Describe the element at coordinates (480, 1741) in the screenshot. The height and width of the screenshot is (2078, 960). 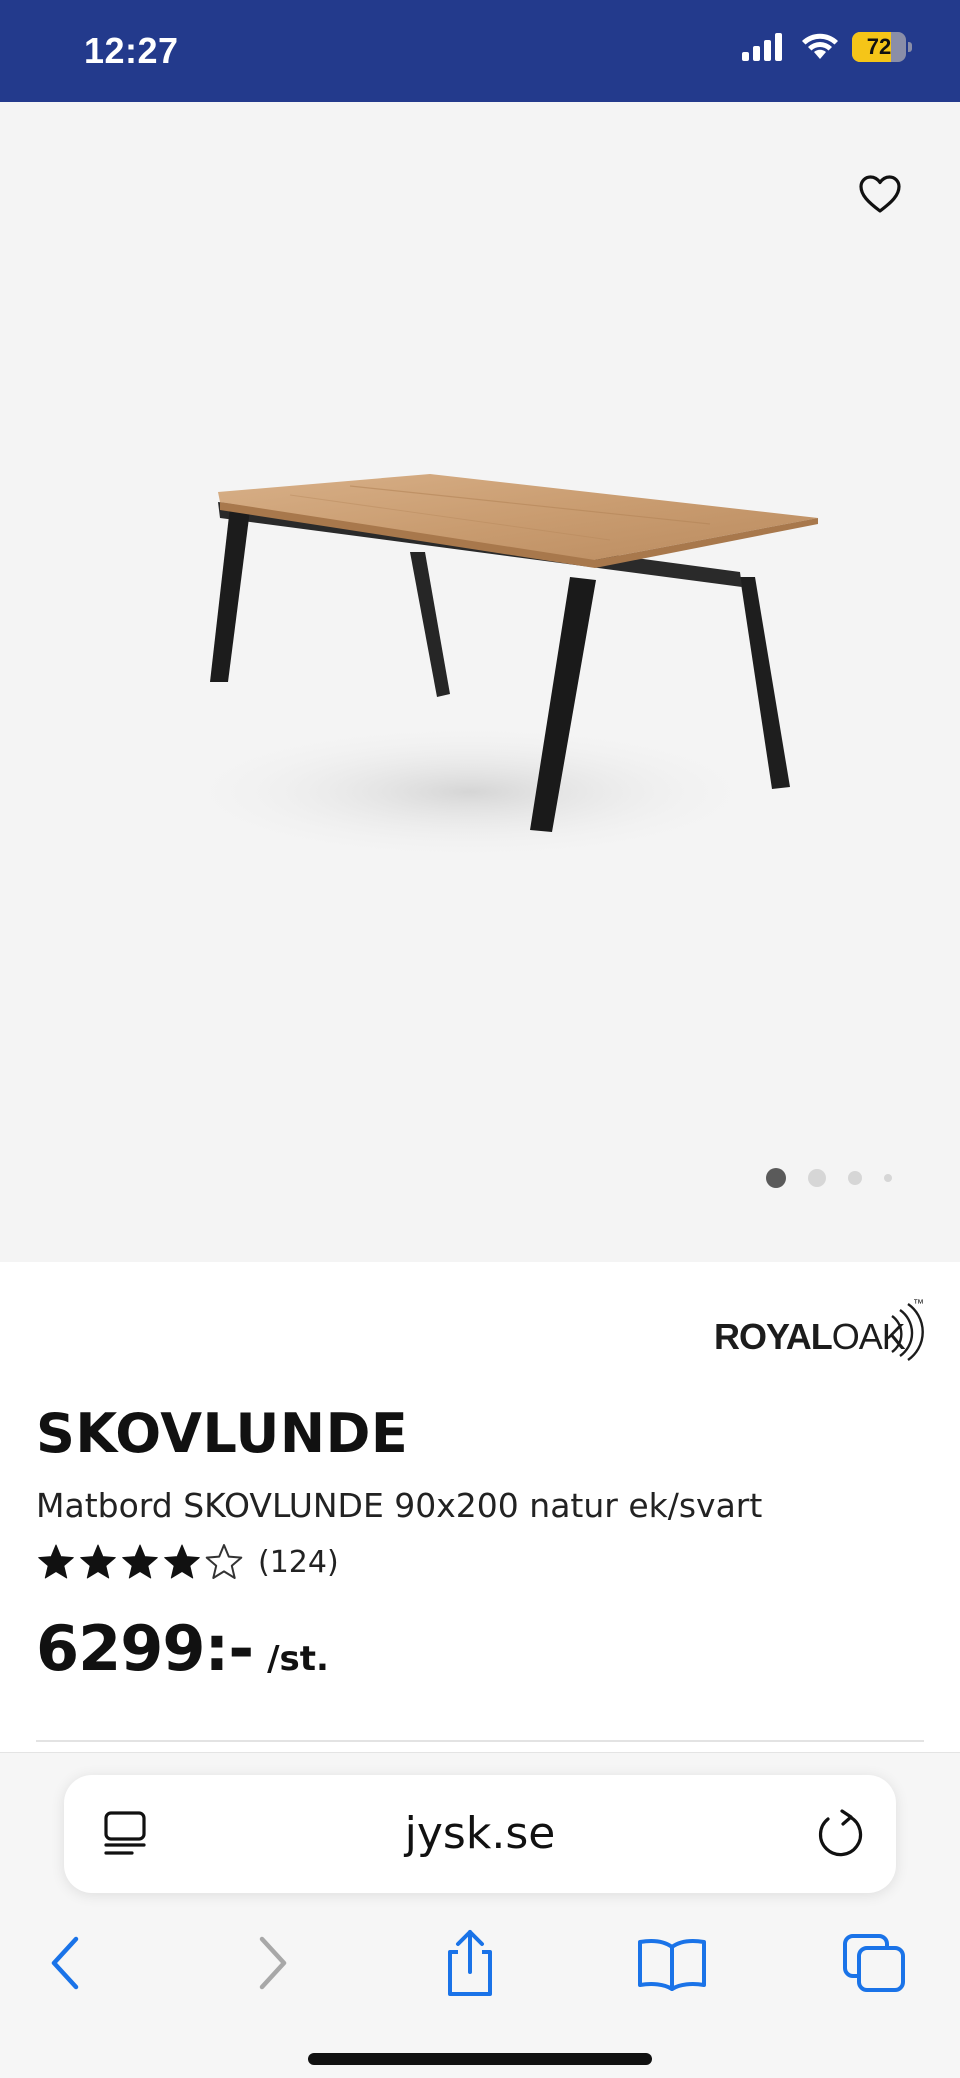
I see `divider` at that location.